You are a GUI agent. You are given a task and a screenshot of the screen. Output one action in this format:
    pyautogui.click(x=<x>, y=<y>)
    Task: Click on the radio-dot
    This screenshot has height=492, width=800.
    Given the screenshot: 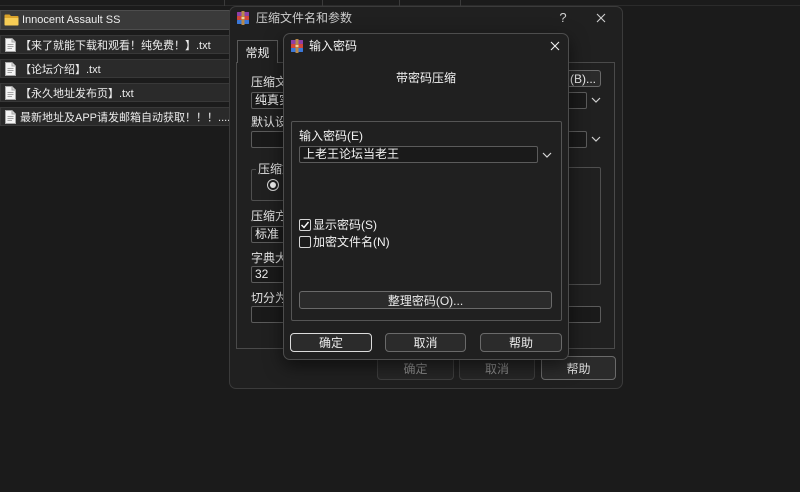 What is the action you would take?
    pyautogui.click(x=273, y=185)
    